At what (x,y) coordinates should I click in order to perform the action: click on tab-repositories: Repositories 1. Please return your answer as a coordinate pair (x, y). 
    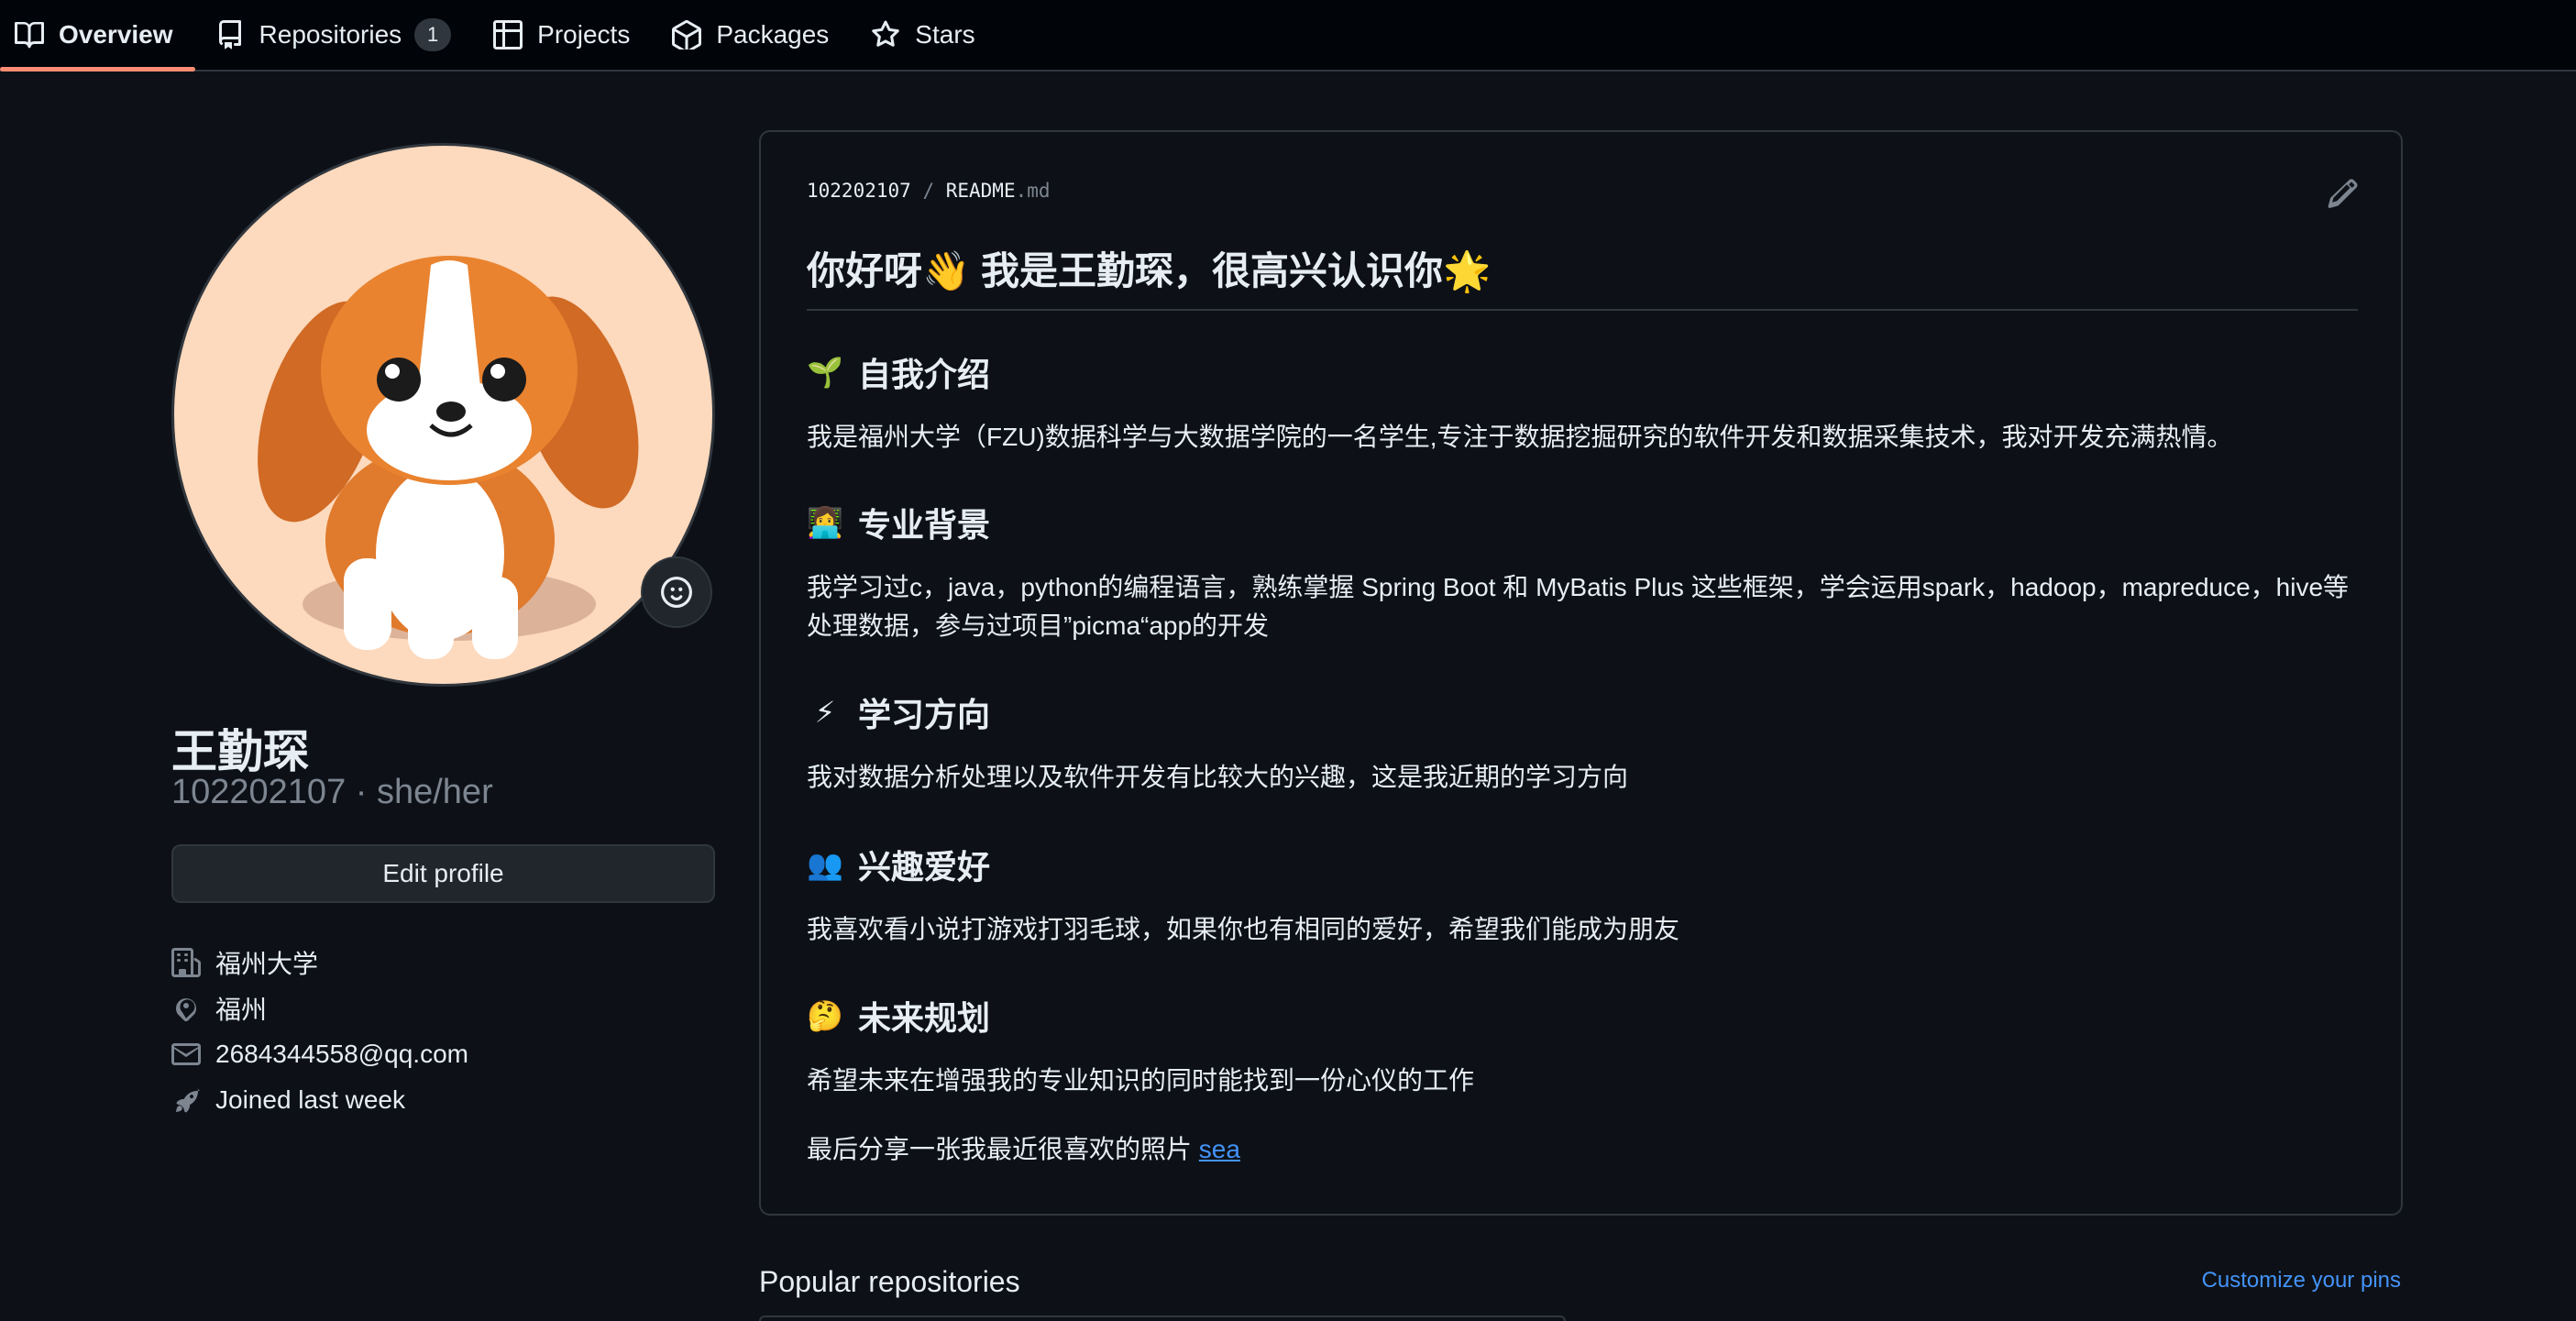
    Looking at the image, I should click on (341, 35).